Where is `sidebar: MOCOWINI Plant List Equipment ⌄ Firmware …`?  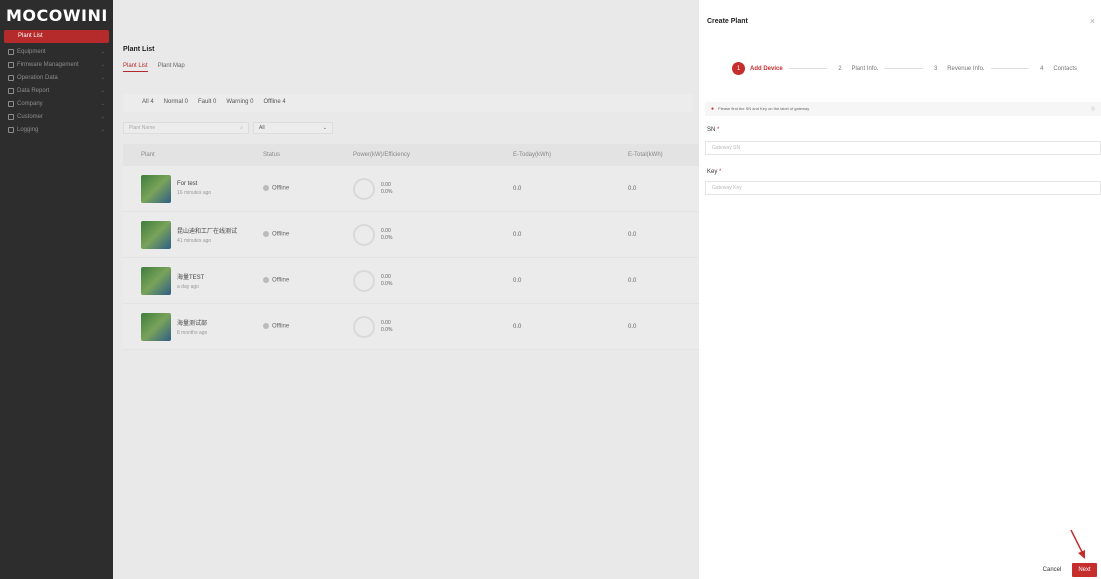
sidebar: MOCOWINI Plant List Equipment ⌄ Firmware … is located at coordinates (56, 289).